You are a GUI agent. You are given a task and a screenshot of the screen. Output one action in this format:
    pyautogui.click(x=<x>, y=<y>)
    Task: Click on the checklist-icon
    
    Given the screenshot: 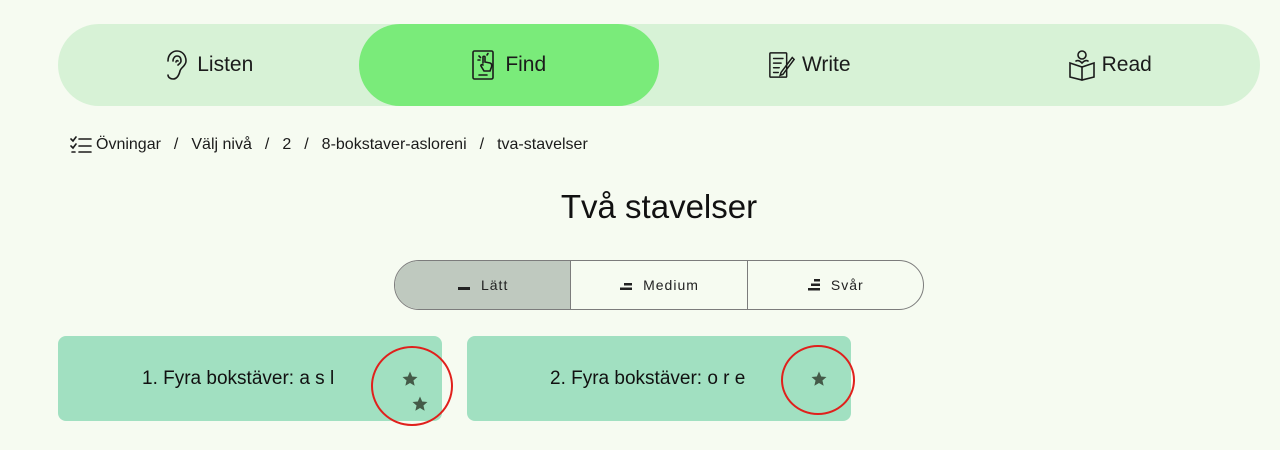 What is the action you would take?
    pyautogui.click(x=81, y=145)
    